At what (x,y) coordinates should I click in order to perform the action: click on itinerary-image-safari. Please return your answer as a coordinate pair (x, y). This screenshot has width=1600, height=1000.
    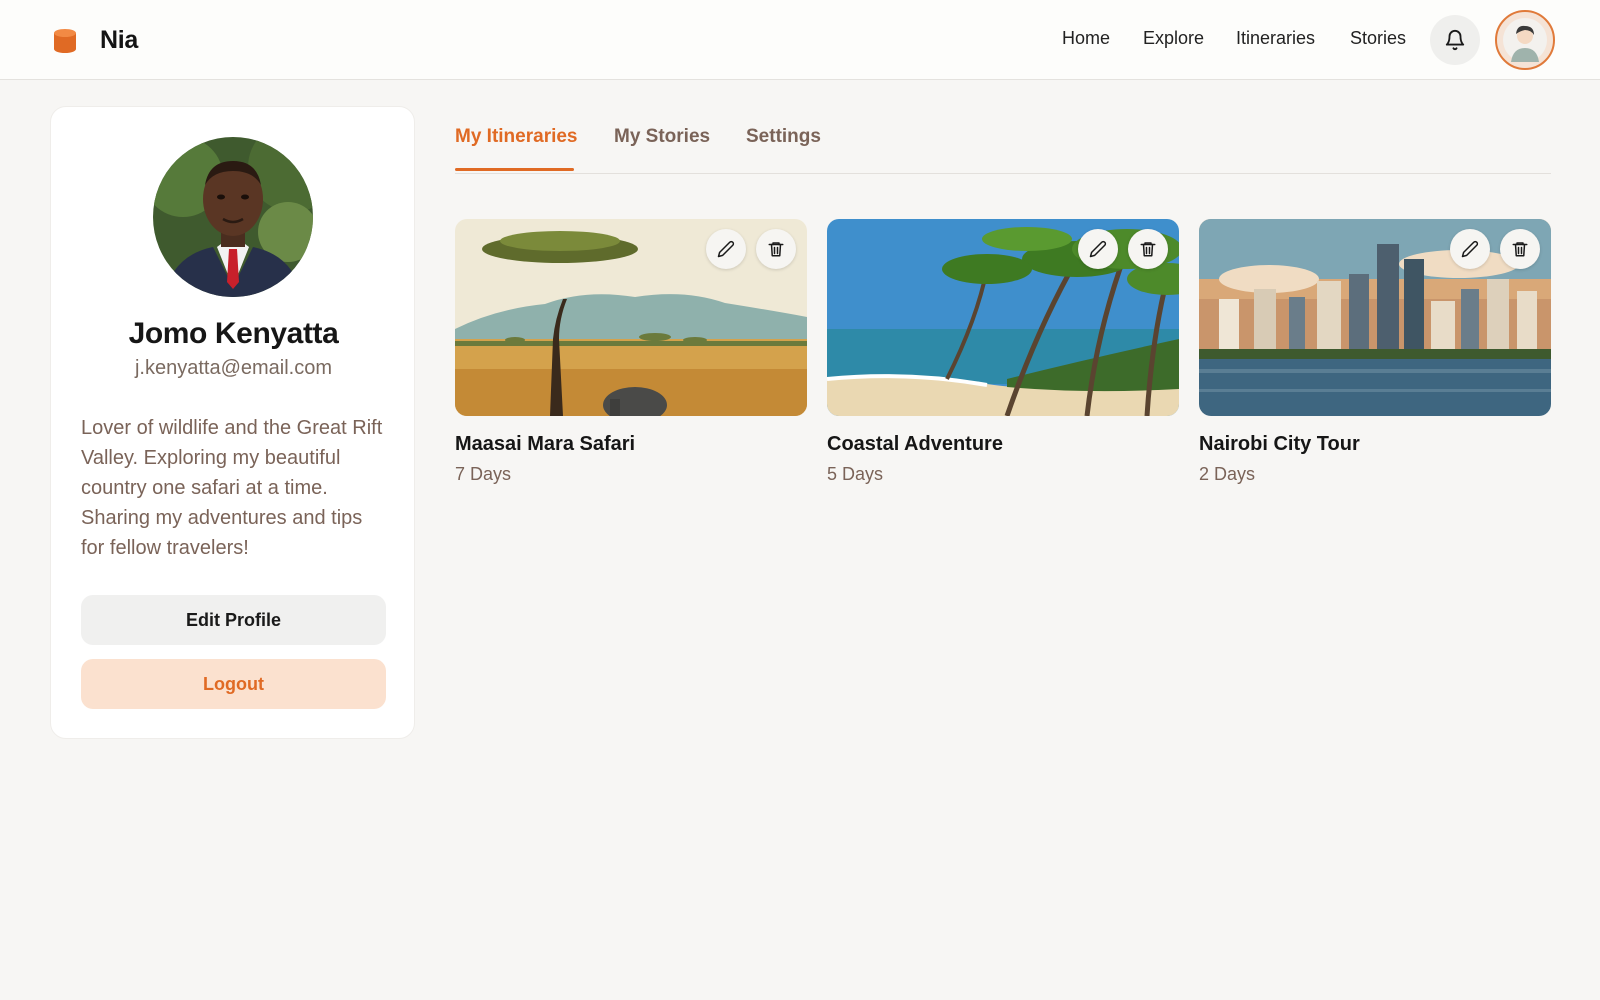
    Looking at the image, I should click on (631, 317).